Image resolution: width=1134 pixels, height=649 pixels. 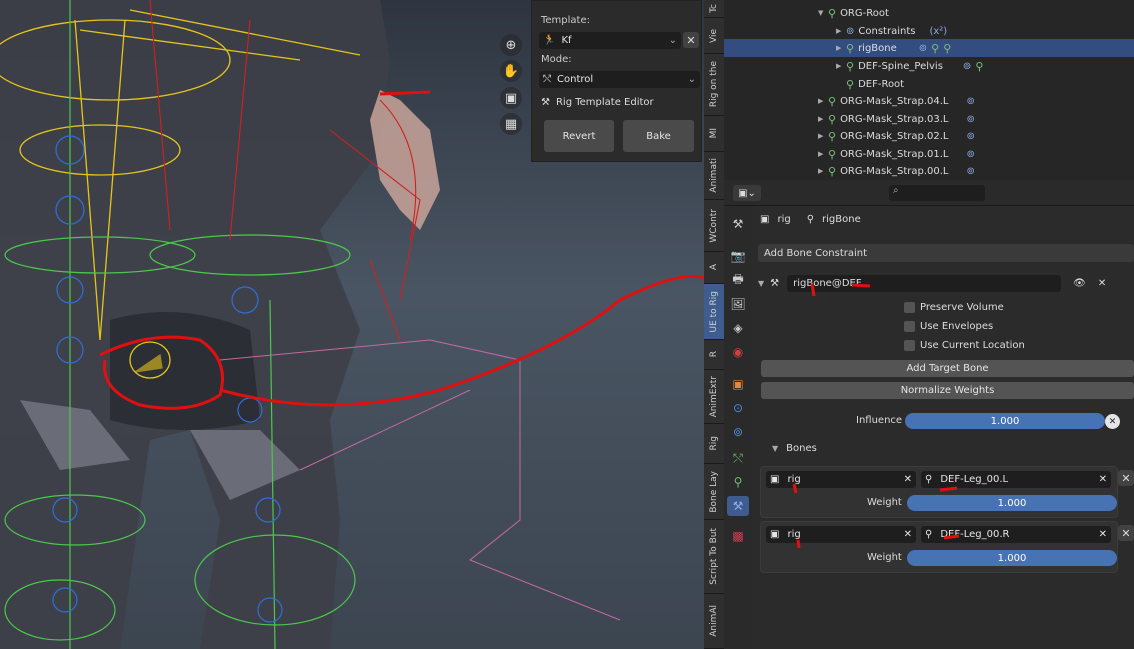 I want to click on zoom-icon: ⊕, so click(x=511, y=45).